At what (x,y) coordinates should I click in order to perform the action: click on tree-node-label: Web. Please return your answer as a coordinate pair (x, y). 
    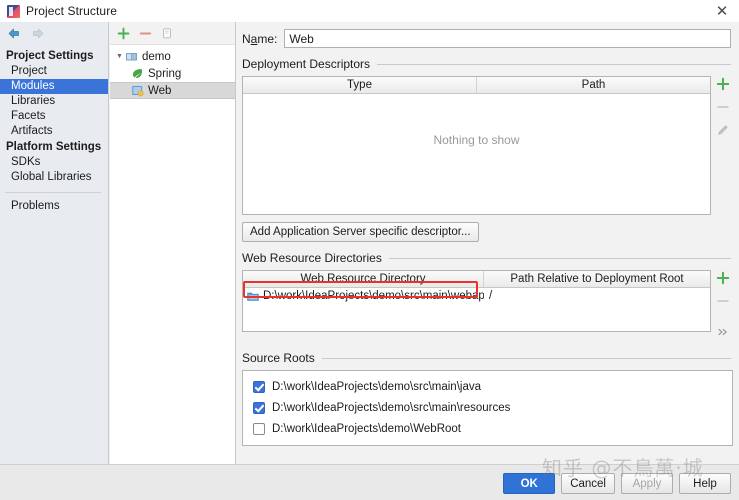
    Looking at the image, I should click on (160, 90).